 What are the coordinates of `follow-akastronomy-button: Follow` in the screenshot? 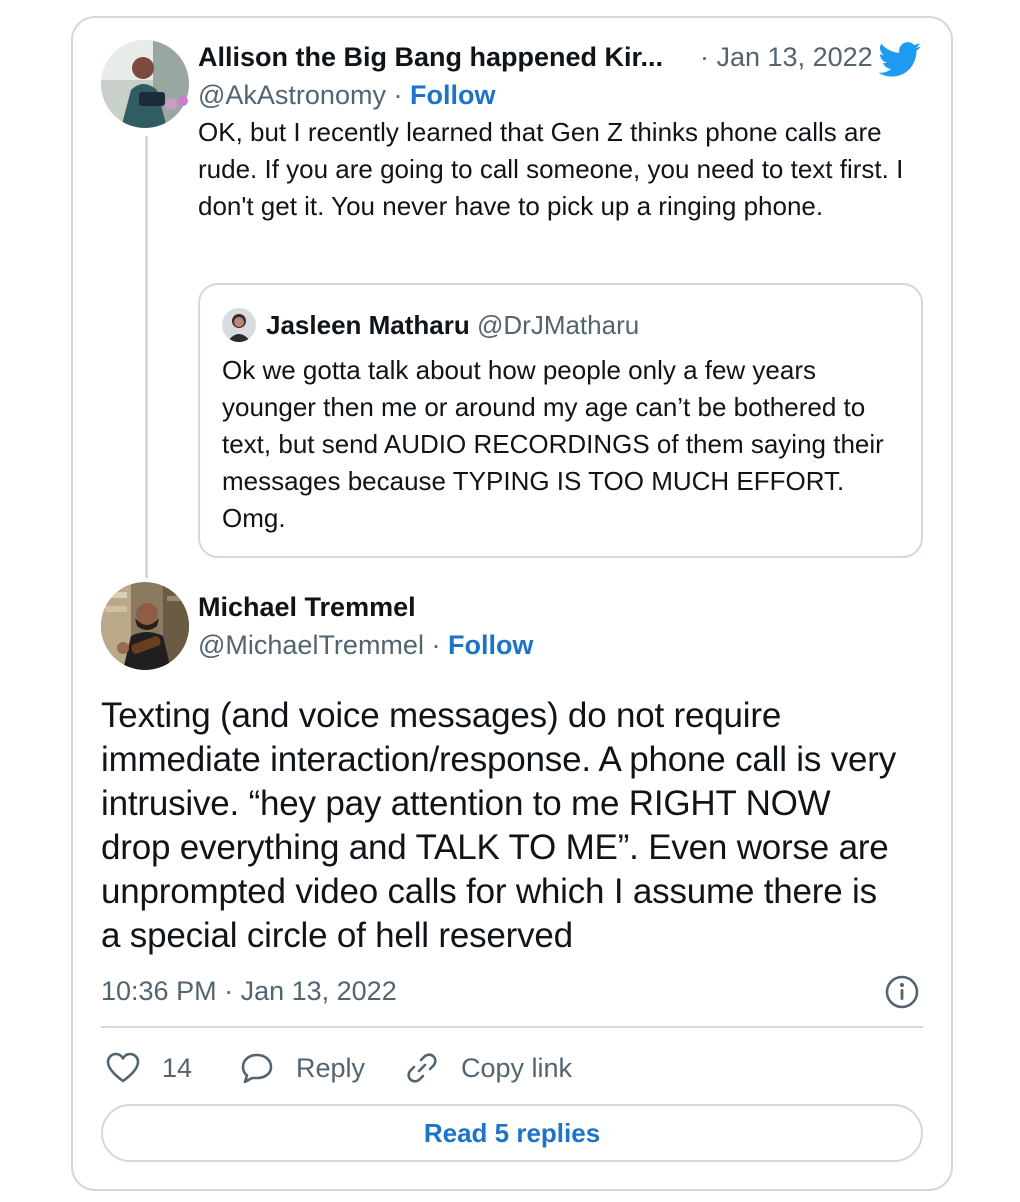 It's located at (452, 95).